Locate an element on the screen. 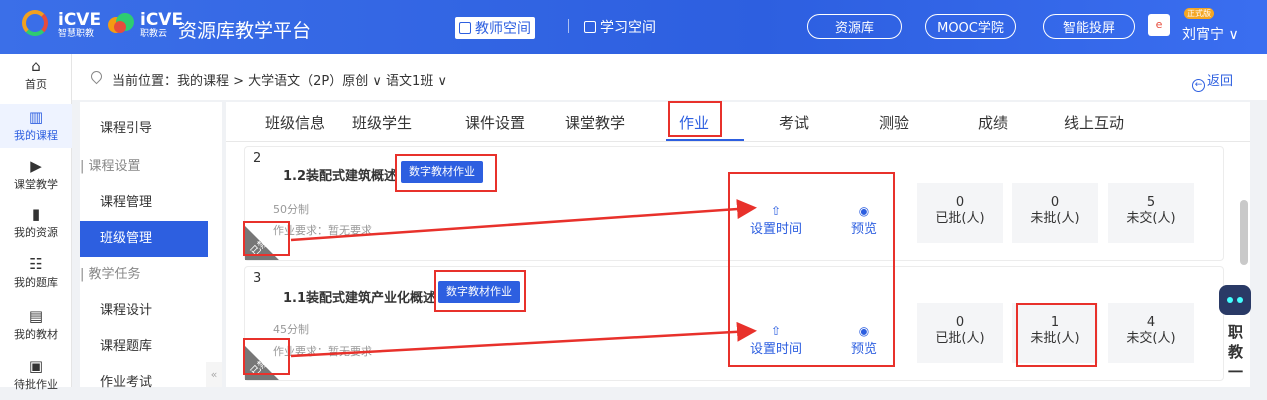  tab-class-students: 班级学生 is located at coordinates (382, 122).